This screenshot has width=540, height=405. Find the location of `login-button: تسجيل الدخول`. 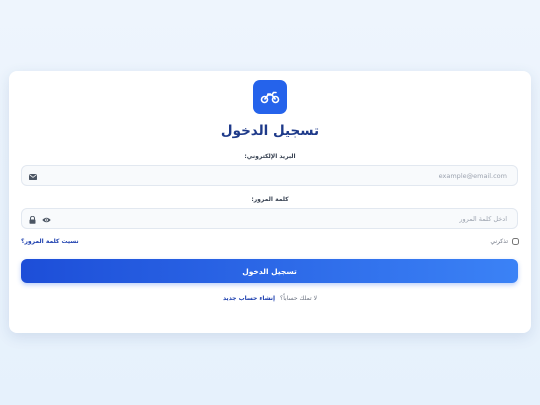

login-button: تسجيل الدخول is located at coordinates (269, 271).